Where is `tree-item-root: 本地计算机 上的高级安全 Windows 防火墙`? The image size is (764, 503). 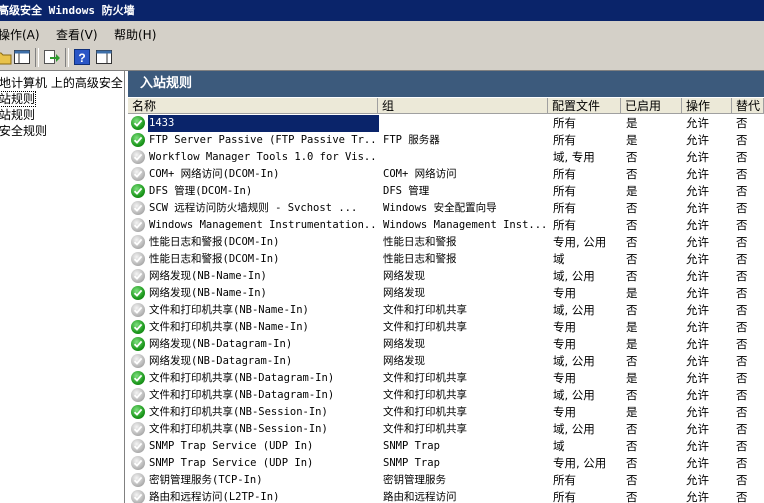
tree-item-root: 本地计算机 上的高级安全 Windows 防火墙 is located at coordinates (62, 83).